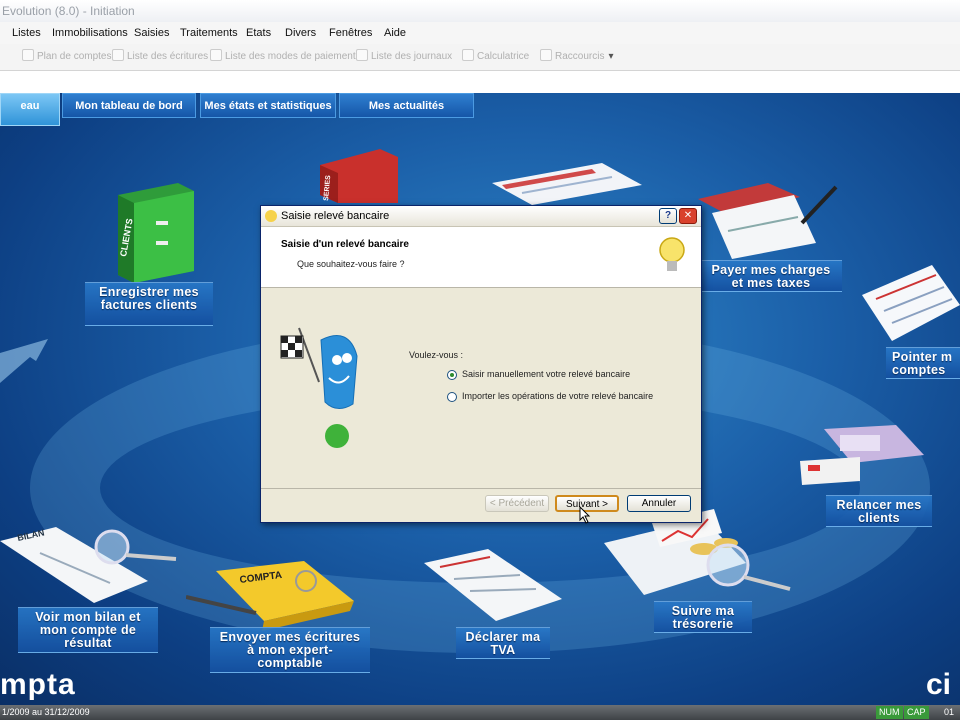 Image resolution: width=960 pixels, height=720 pixels. I want to click on workflow-arrow-icon, so click(24, 361).